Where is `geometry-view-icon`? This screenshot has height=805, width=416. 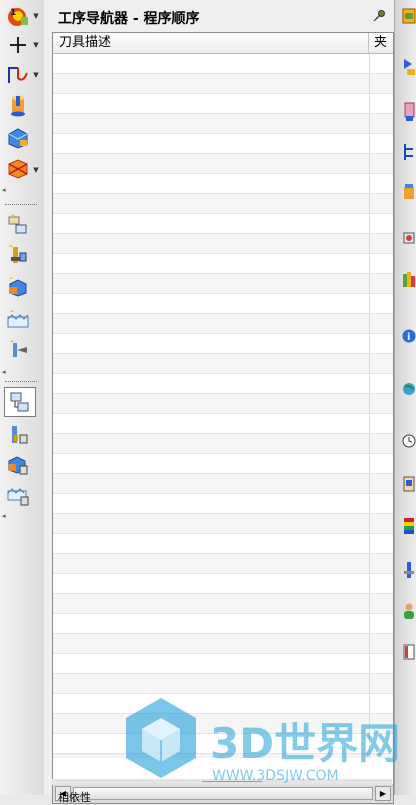
geometry-view-icon is located at coordinates (18, 287).